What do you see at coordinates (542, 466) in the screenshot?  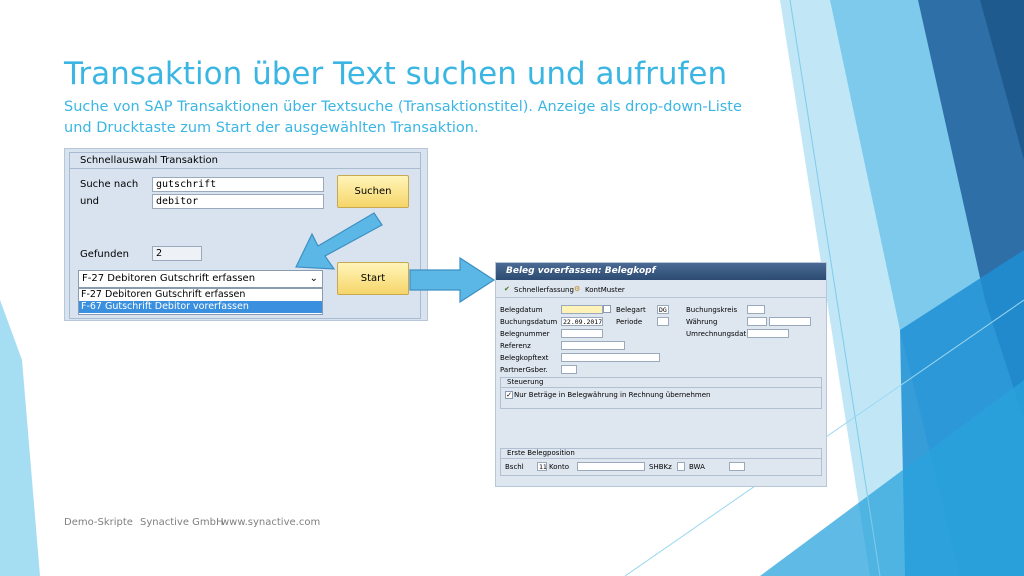 I see `posting-key-field: 11` at bounding box center [542, 466].